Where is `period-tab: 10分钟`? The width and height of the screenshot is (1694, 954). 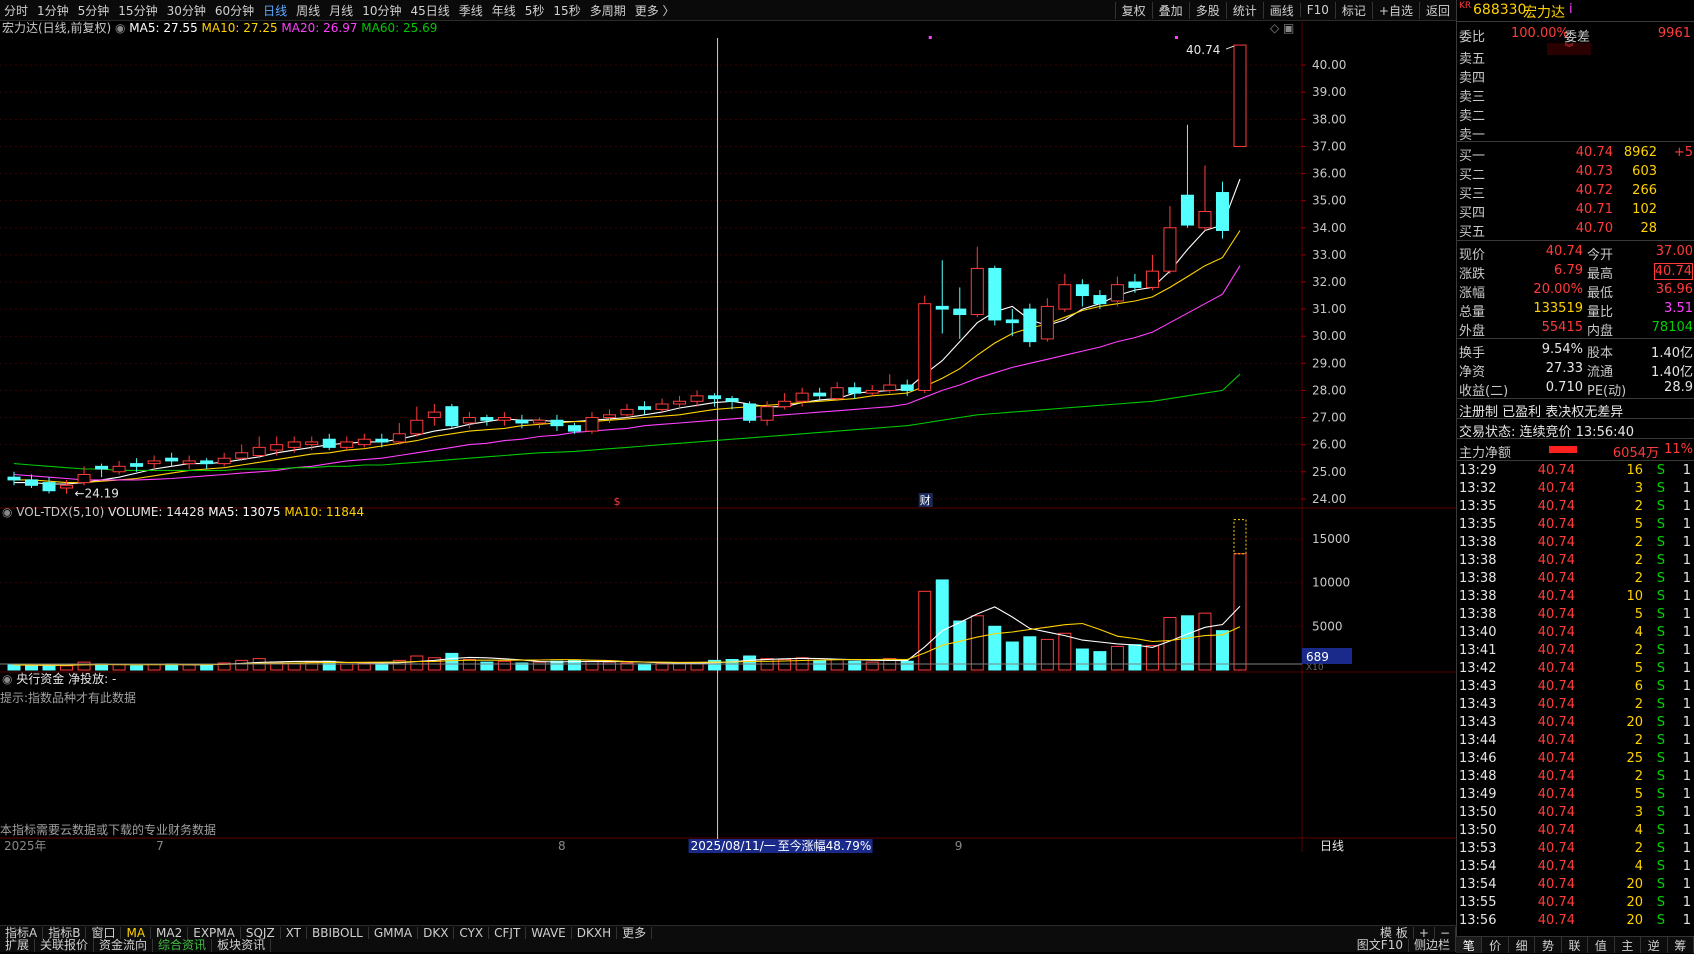
period-tab: 10分钟 is located at coordinates (381, 10).